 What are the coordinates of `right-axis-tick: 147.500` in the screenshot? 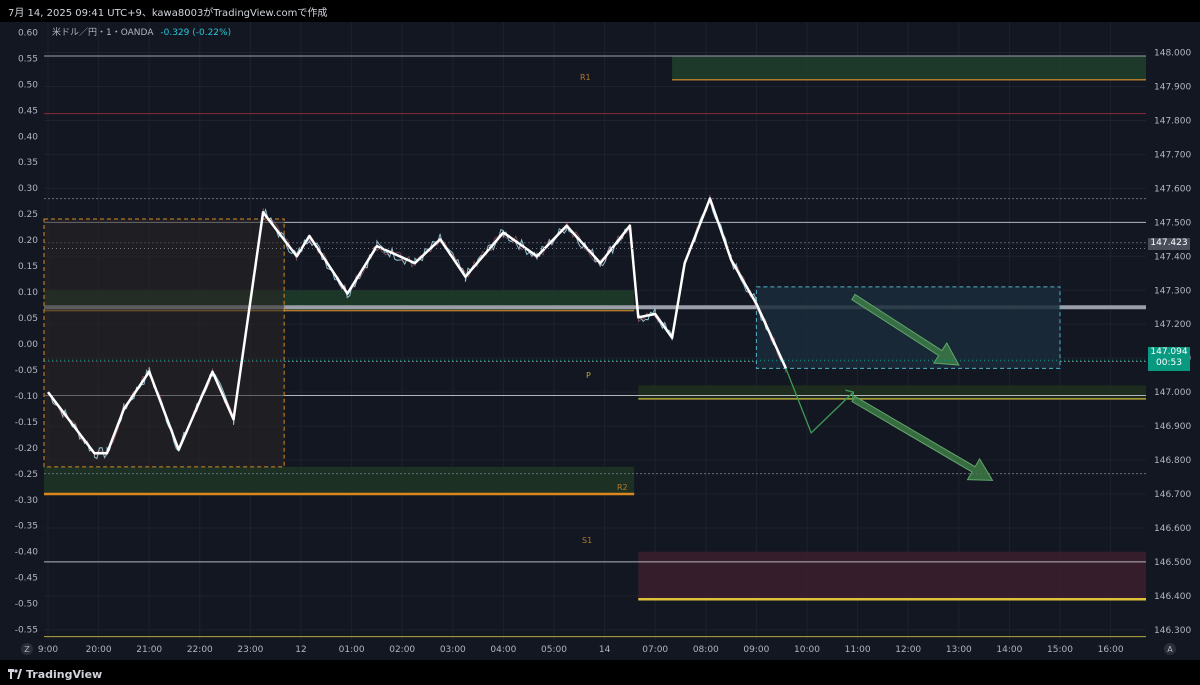 It's located at (1172, 223).